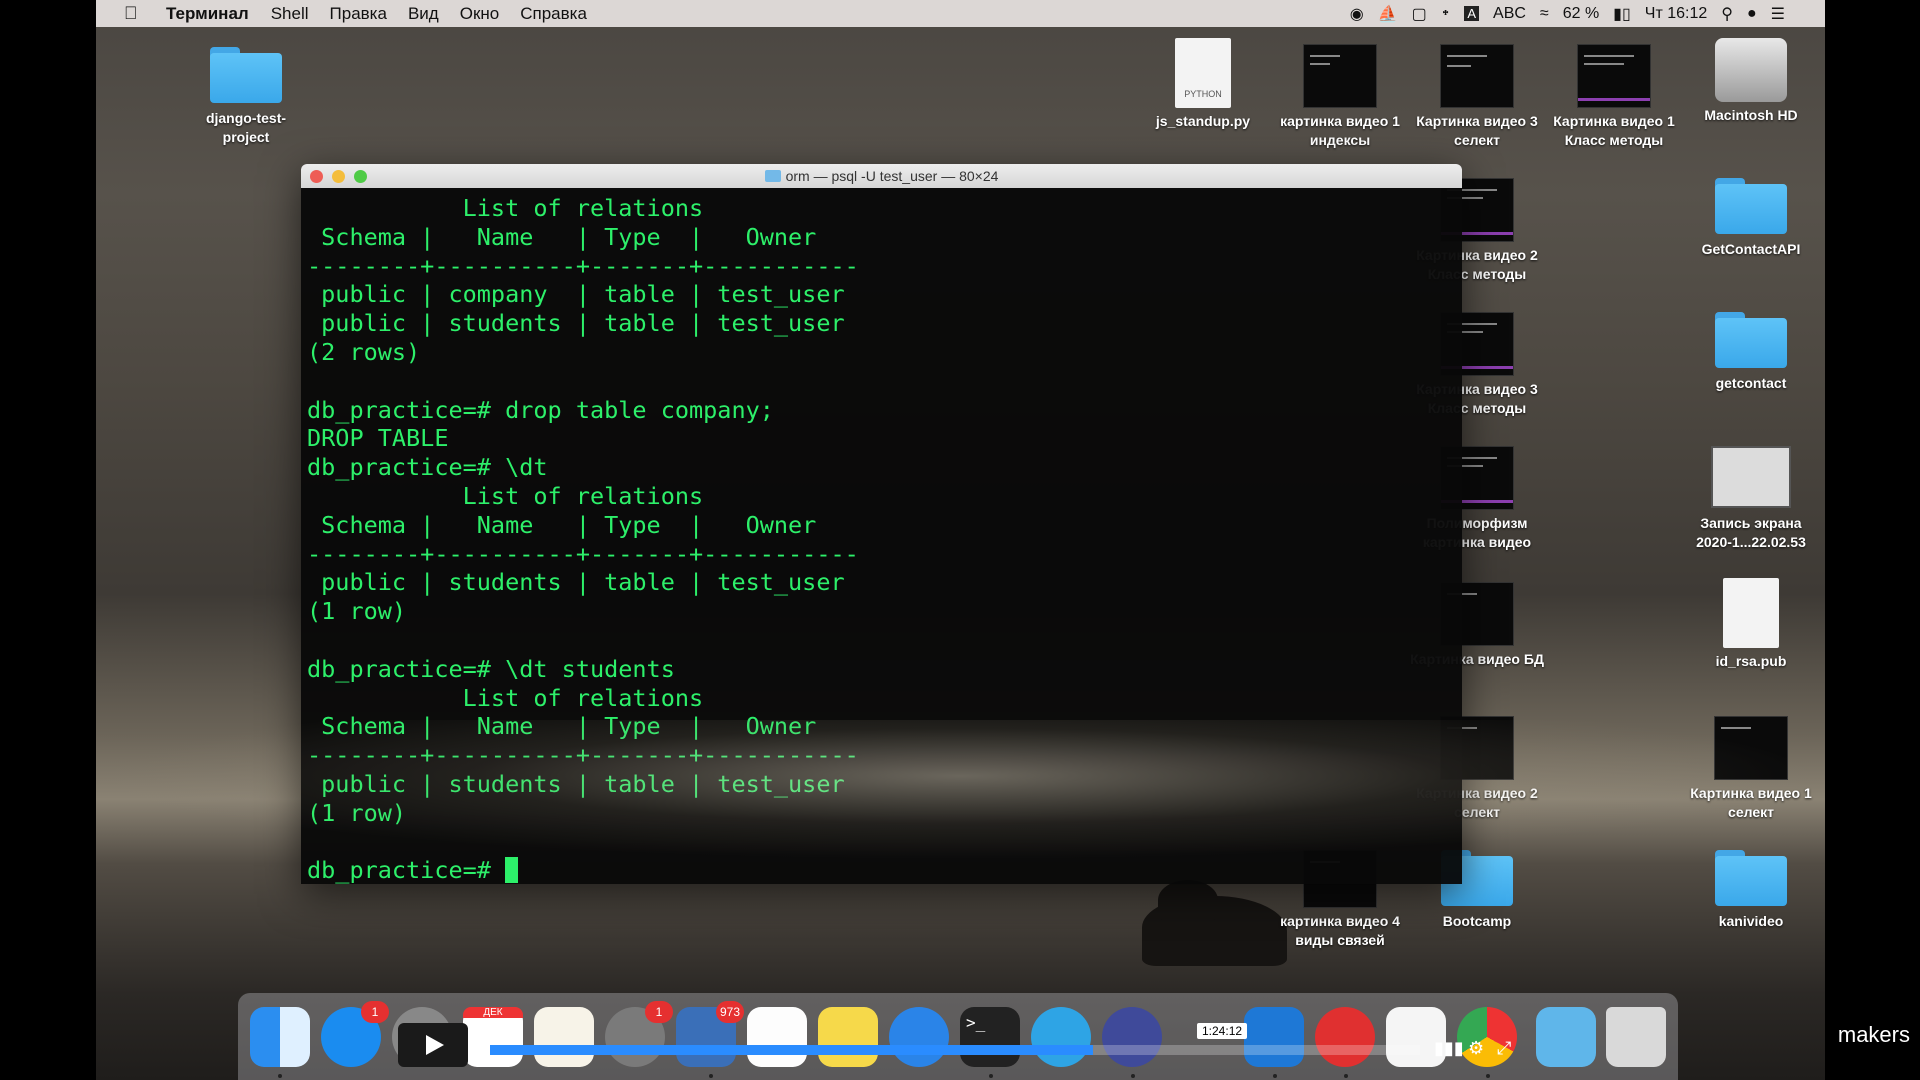 Image resolution: width=1920 pixels, height=1080 pixels. What do you see at coordinates (280, 1037) in the screenshot?
I see `finder-icon` at bounding box center [280, 1037].